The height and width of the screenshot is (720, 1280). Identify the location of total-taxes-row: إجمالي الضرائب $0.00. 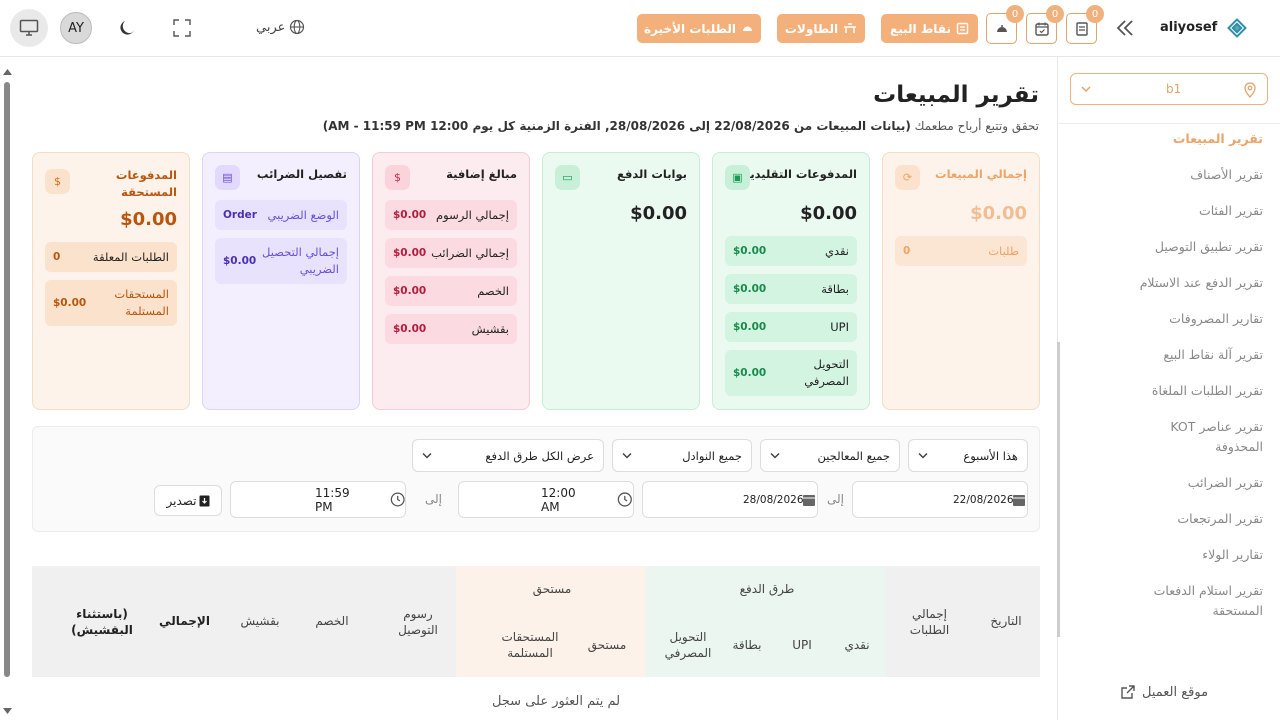
(451, 253).